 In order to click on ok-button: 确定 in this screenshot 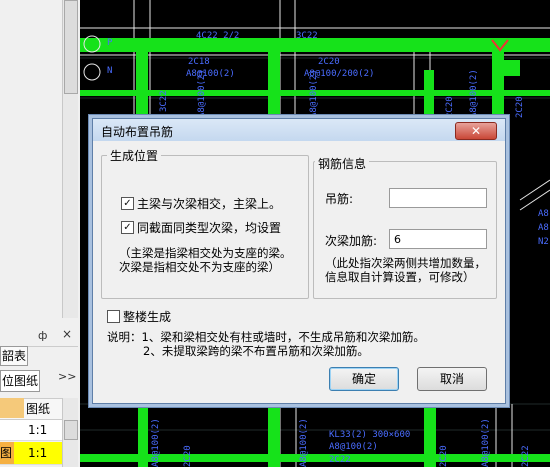, I will do `click(364, 379)`.